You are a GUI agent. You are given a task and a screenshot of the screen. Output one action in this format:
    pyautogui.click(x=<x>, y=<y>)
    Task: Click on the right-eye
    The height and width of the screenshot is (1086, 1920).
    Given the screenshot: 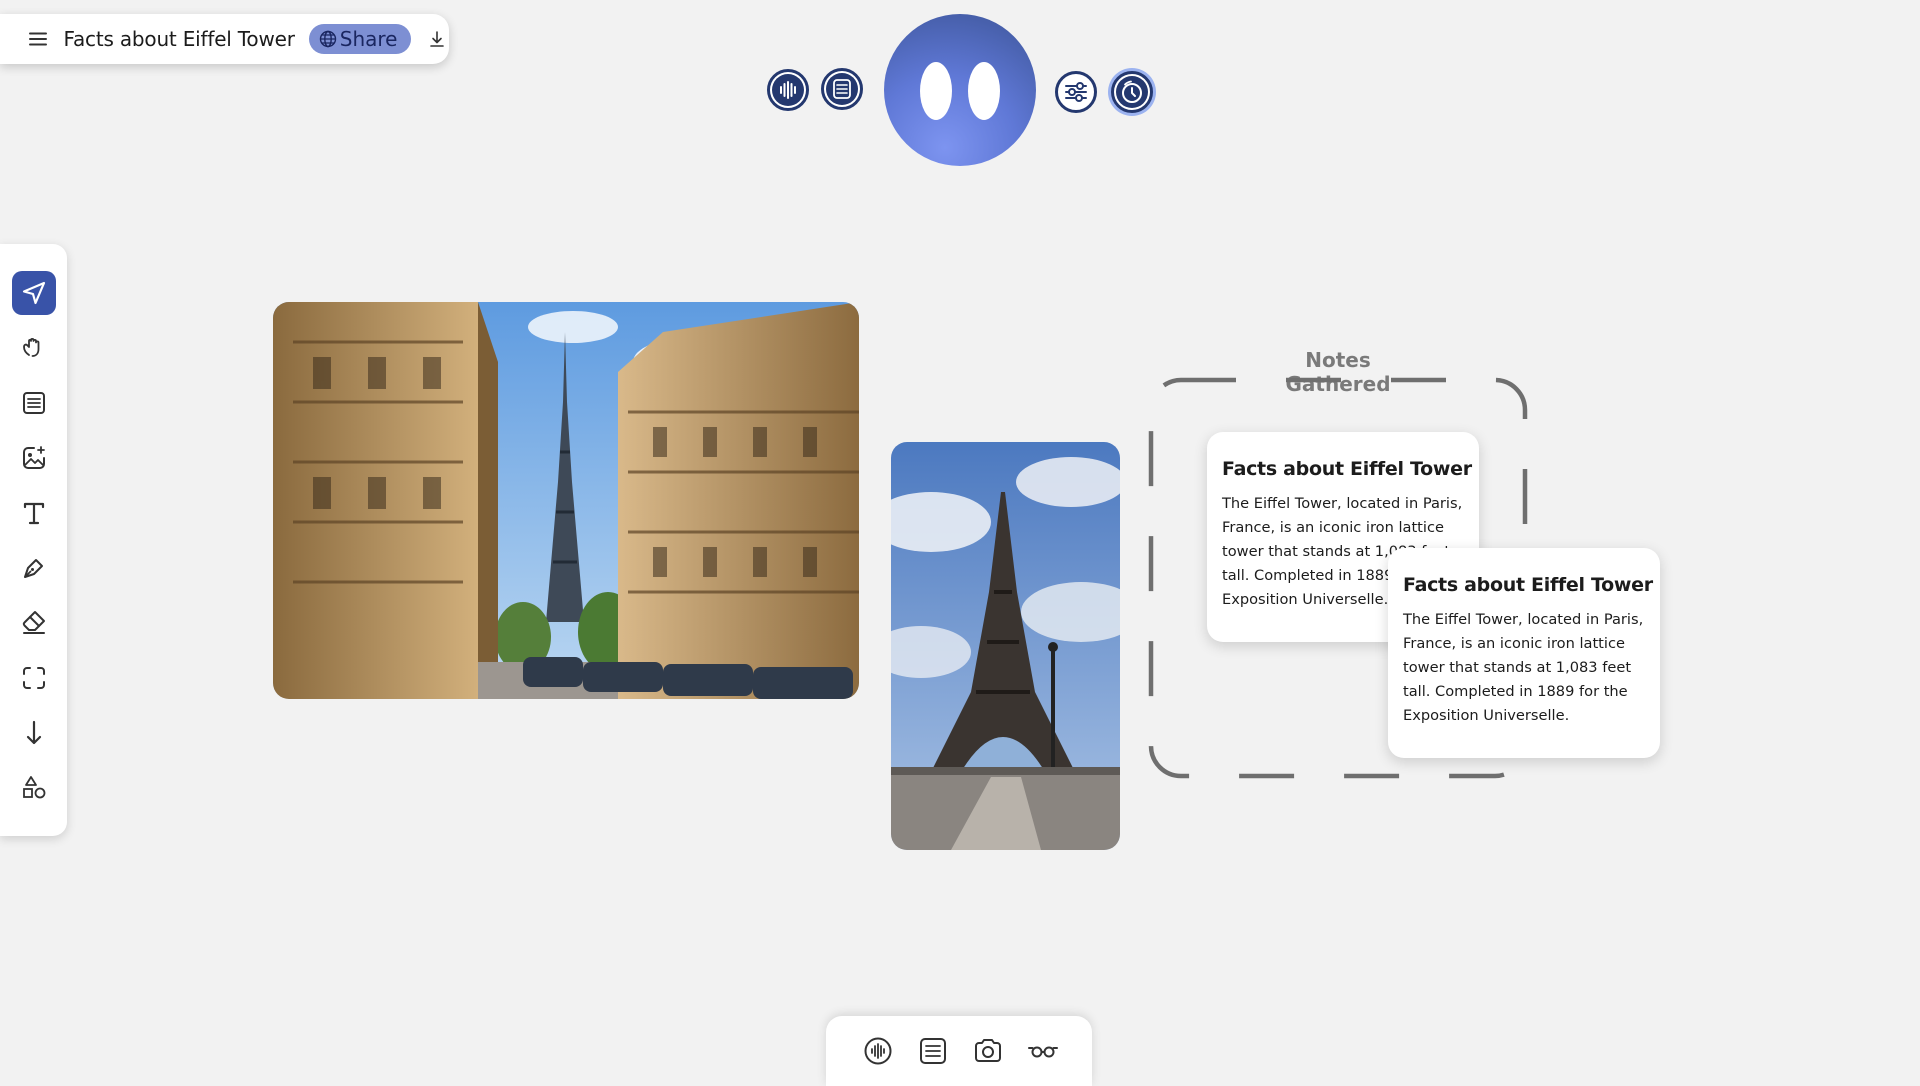 What is the action you would take?
    pyautogui.click(x=984, y=91)
    